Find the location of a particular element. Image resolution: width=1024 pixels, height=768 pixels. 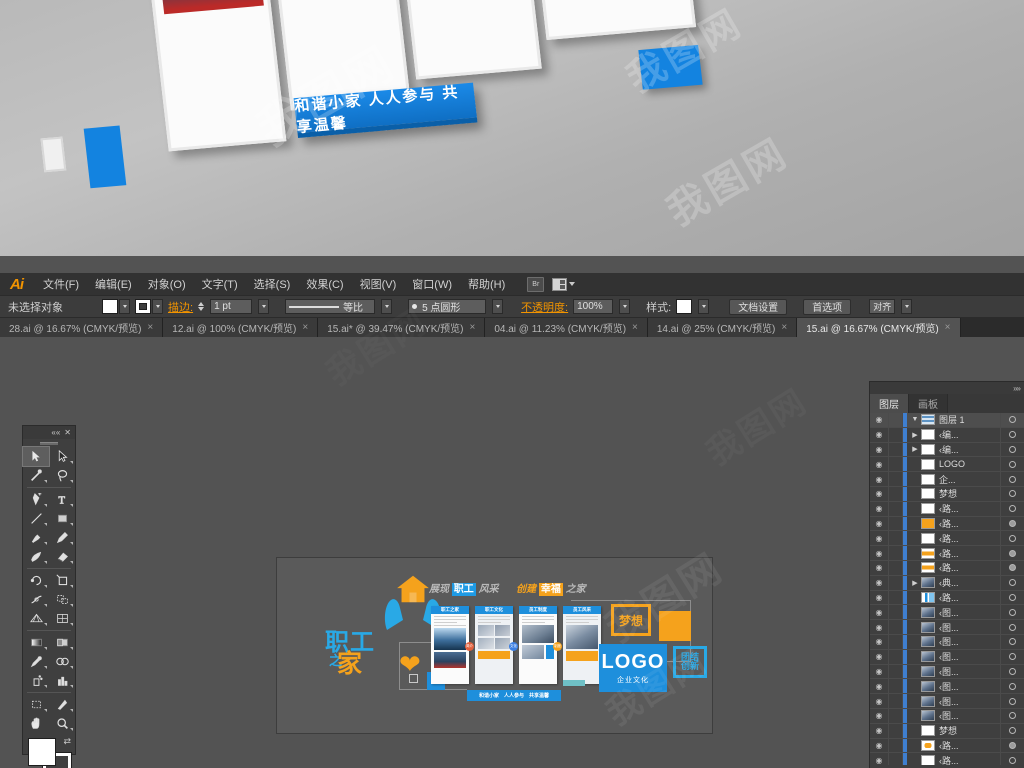

expand-panel-icon: »» is located at coordinates (1017, 388).